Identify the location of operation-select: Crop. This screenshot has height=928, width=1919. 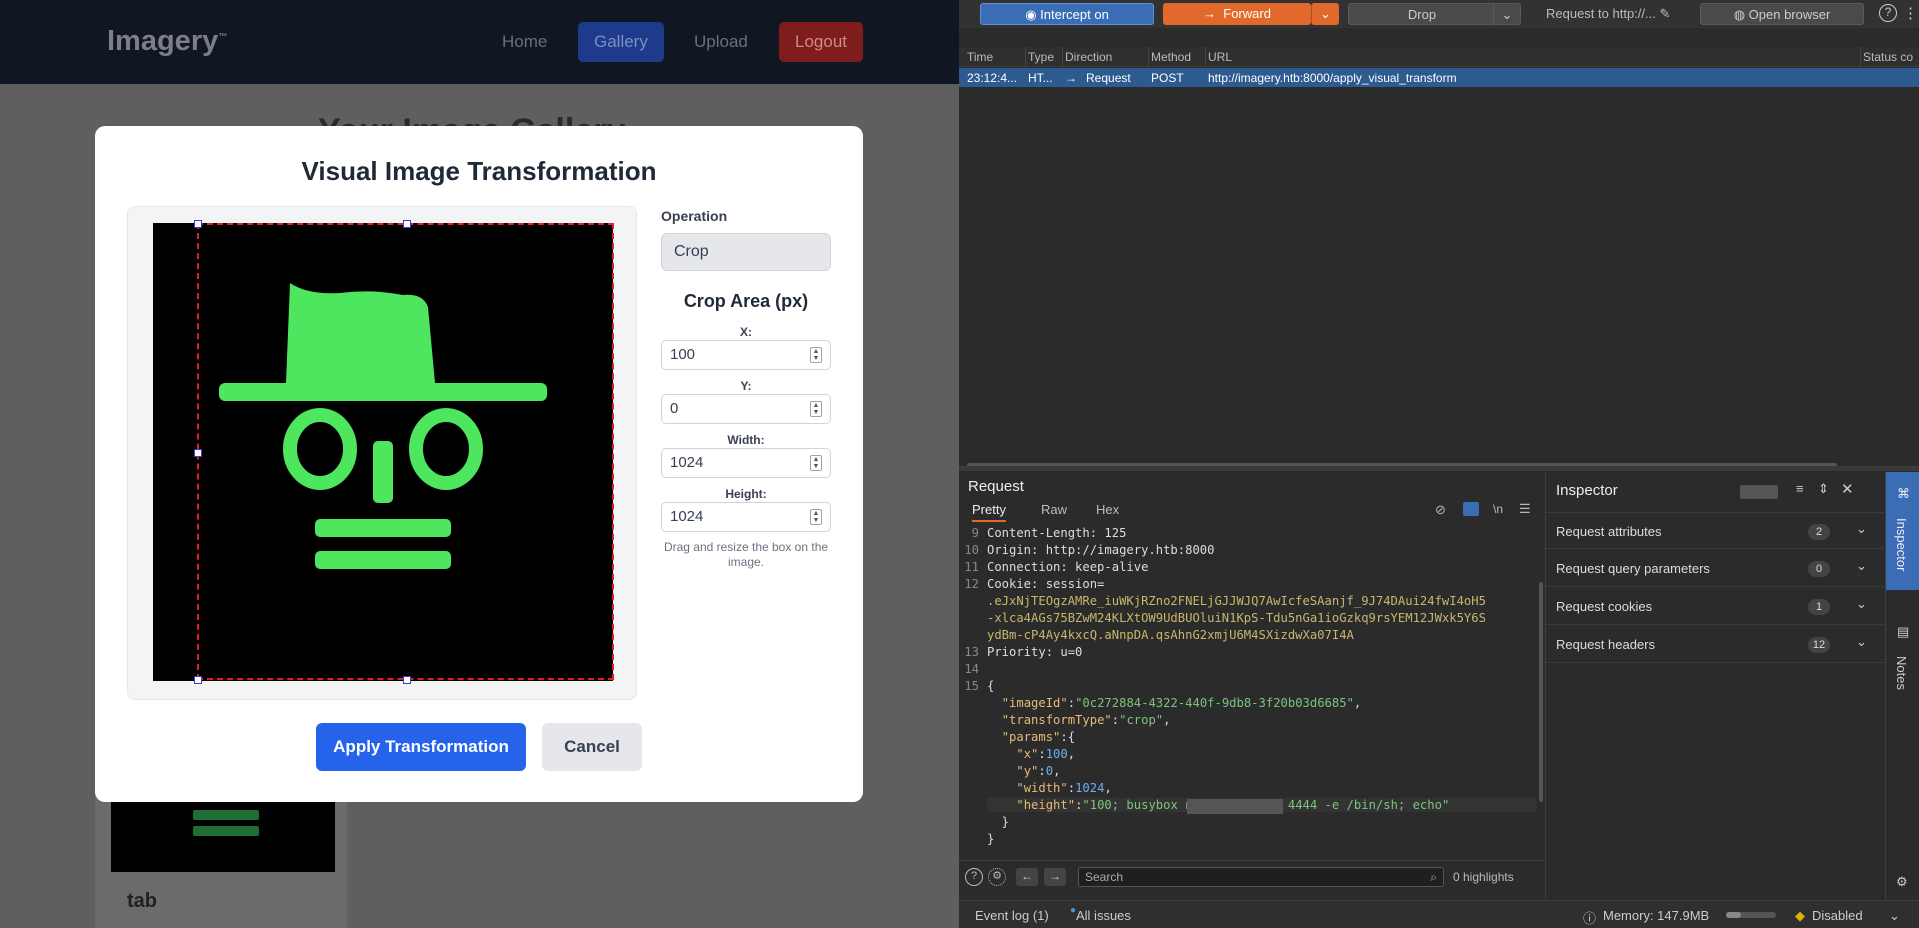
(746, 252).